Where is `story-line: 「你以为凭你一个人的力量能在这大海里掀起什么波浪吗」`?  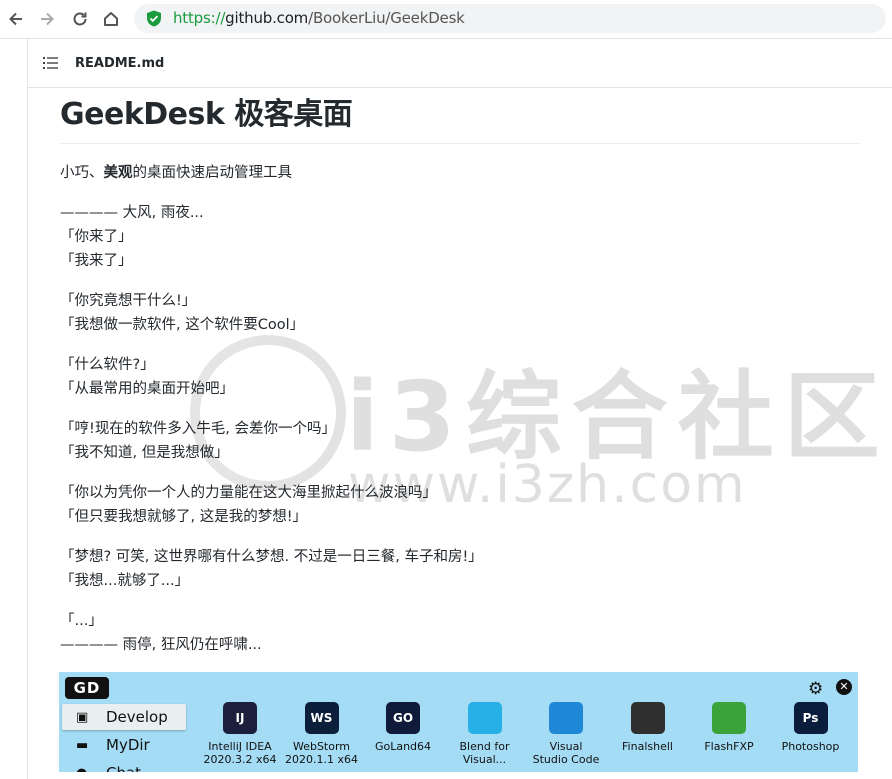 story-line: 「你以为凭你一个人的力量能在这大海里掀起什么波浪吗」 is located at coordinates (248, 493).